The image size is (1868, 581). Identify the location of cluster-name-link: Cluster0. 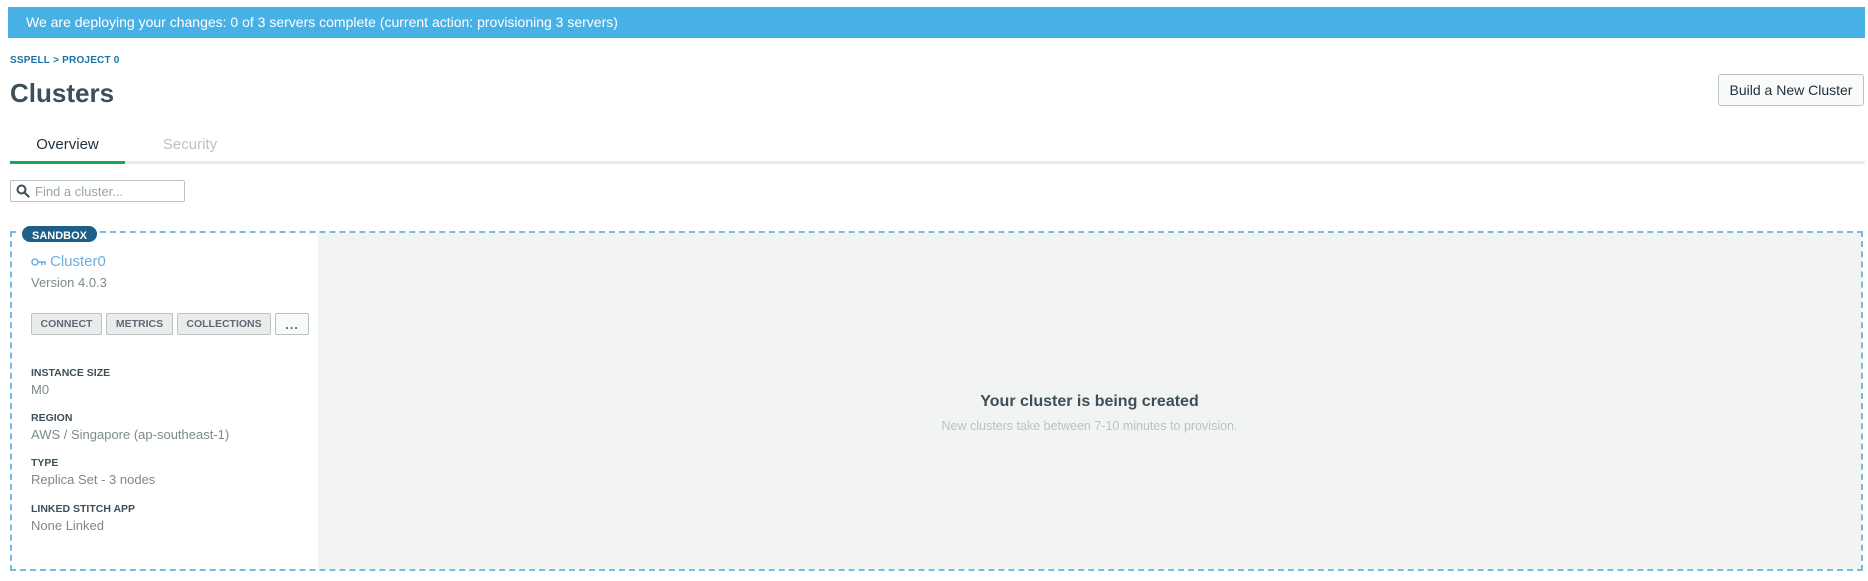
(68, 261).